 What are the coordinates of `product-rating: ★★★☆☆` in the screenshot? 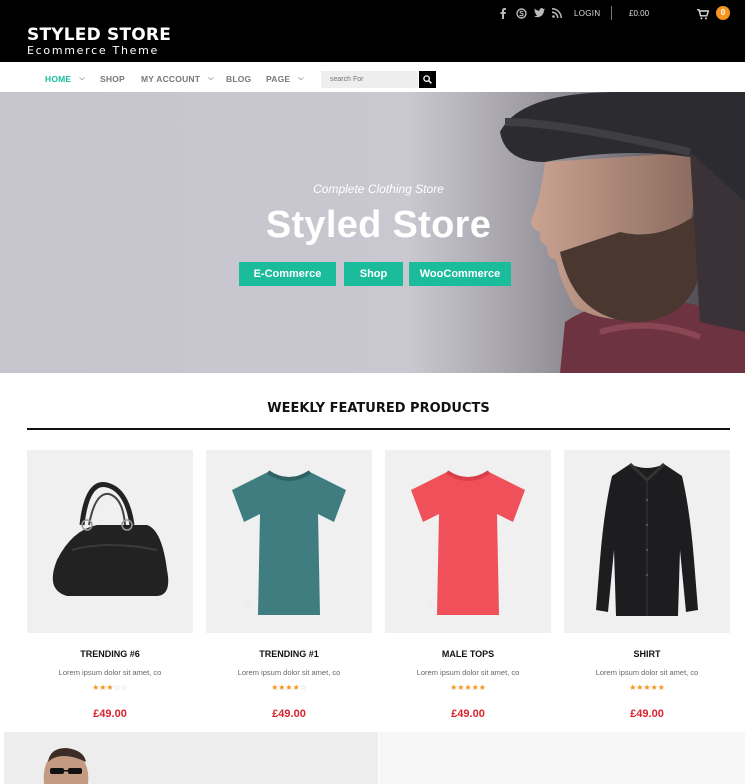 It's located at (110, 687).